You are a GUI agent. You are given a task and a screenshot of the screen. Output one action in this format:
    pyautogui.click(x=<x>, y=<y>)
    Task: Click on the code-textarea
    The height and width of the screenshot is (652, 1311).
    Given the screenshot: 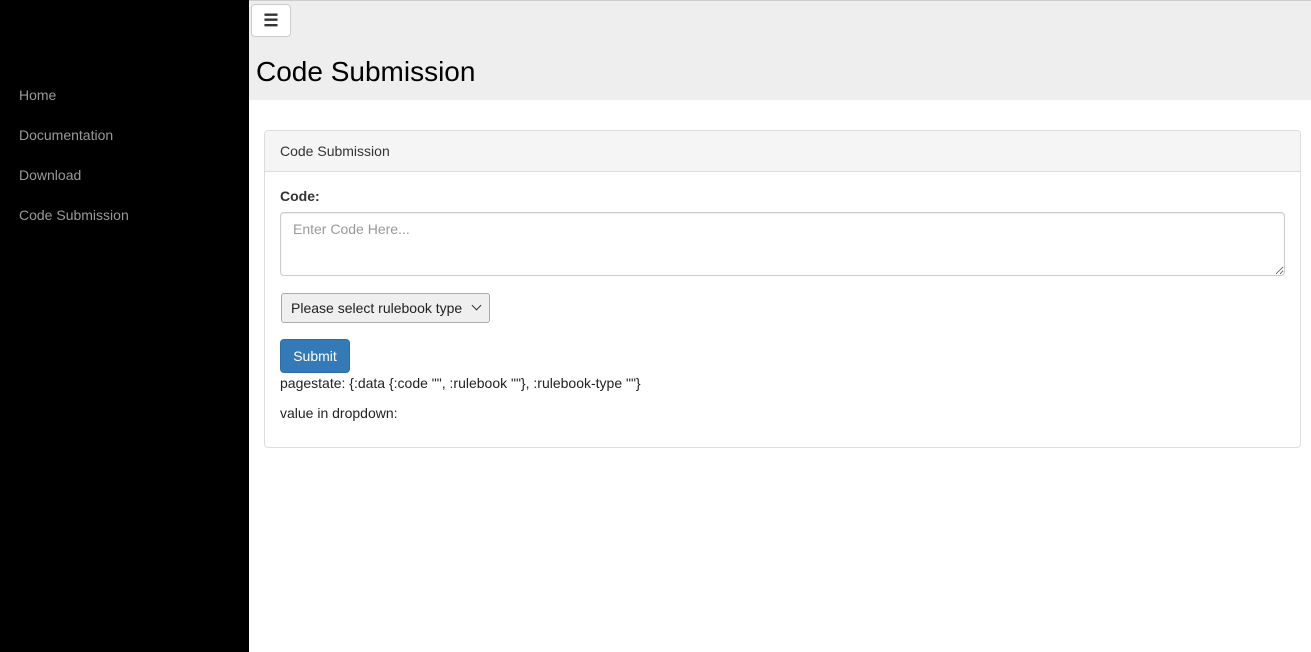 What is the action you would take?
    pyautogui.click(x=782, y=244)
    